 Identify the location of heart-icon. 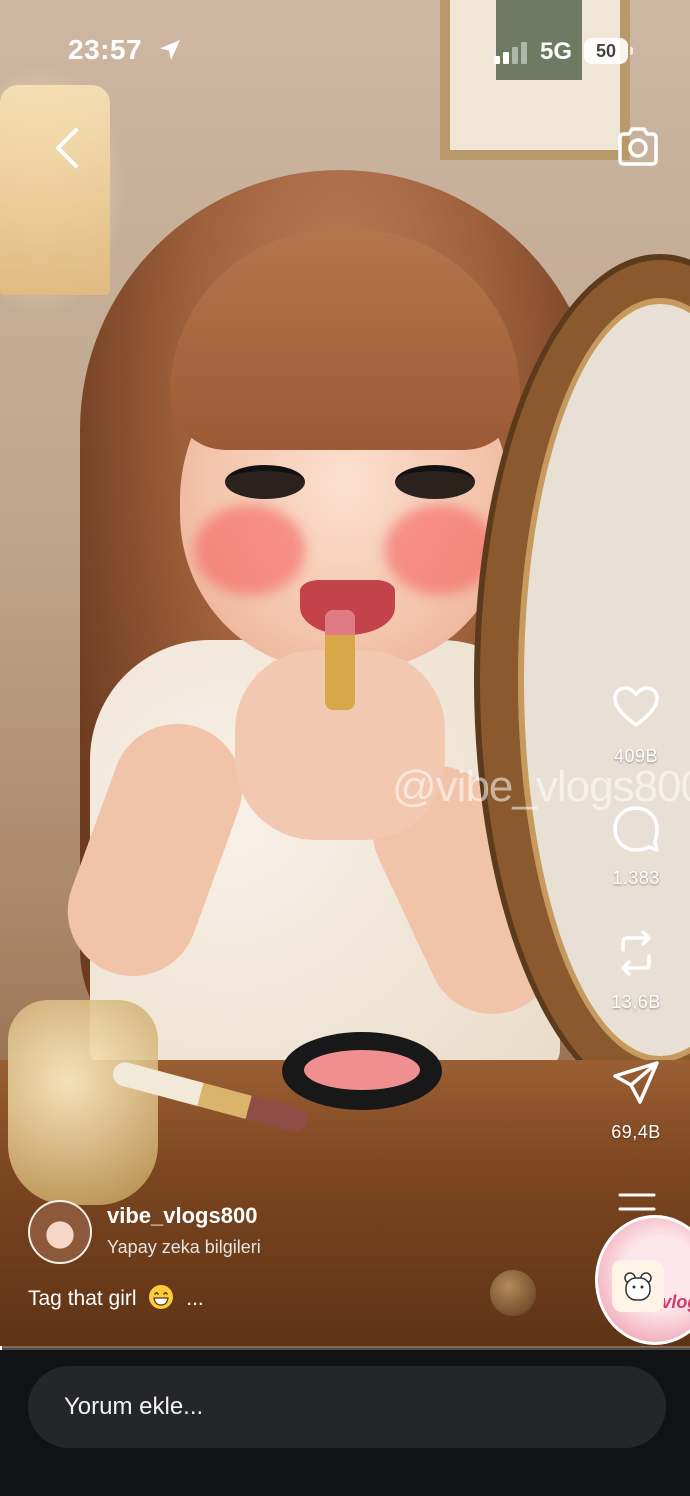
(636, 706).